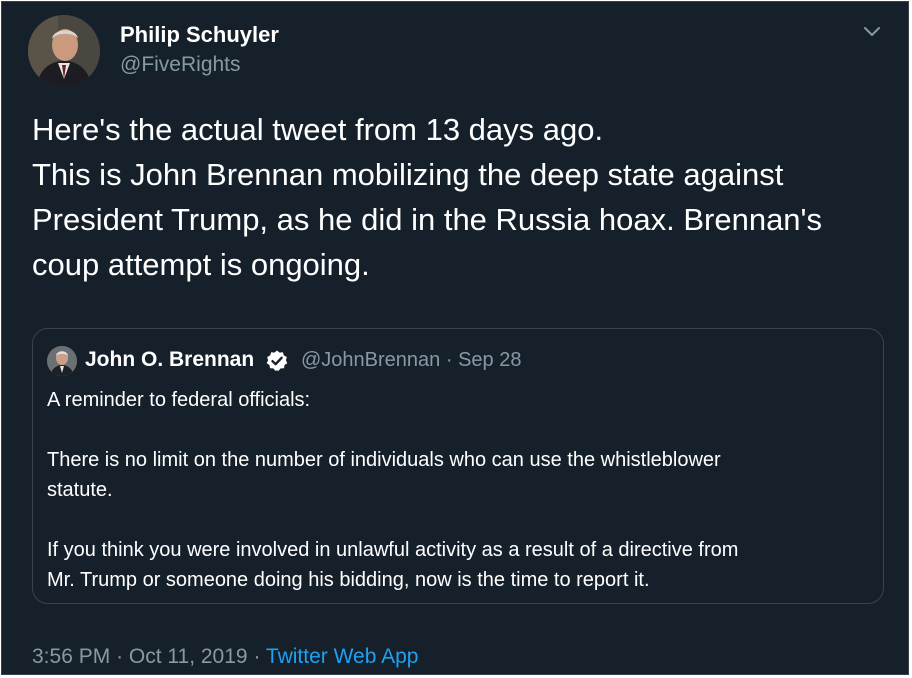 Image resolution: width=912 pixels, height=678 pixels. I want to click on quoted-author-avatar, so click(62, 361).